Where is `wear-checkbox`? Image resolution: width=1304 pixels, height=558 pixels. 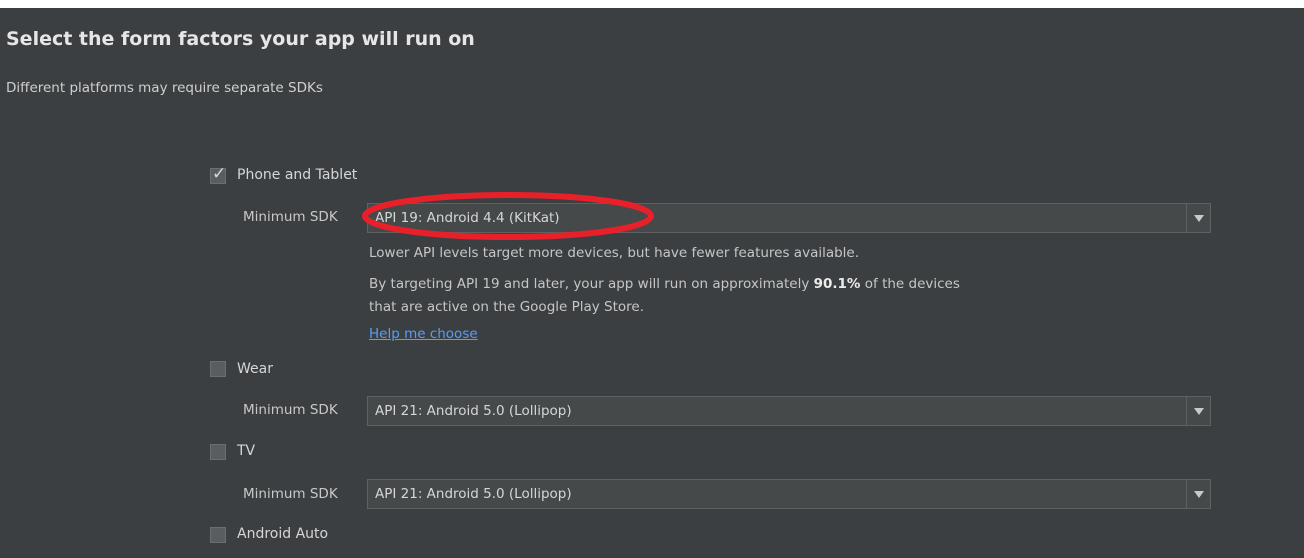 wear-checkbox is located at coordinates (218, 369).